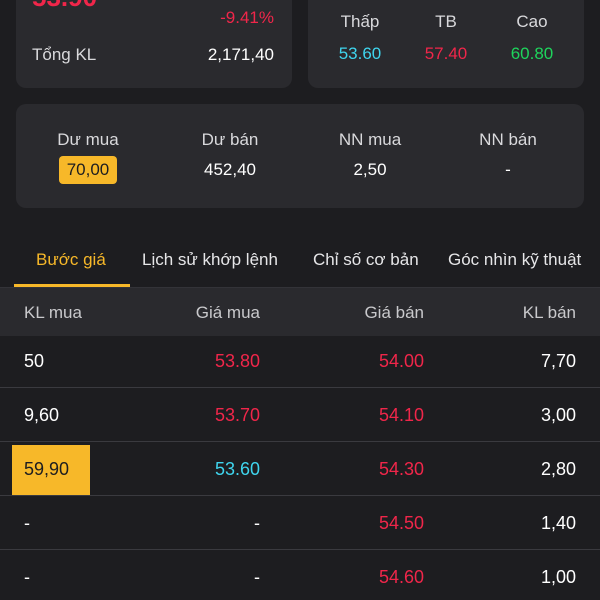  I want to click on ask-volume: 2,80, so click(558, 469).